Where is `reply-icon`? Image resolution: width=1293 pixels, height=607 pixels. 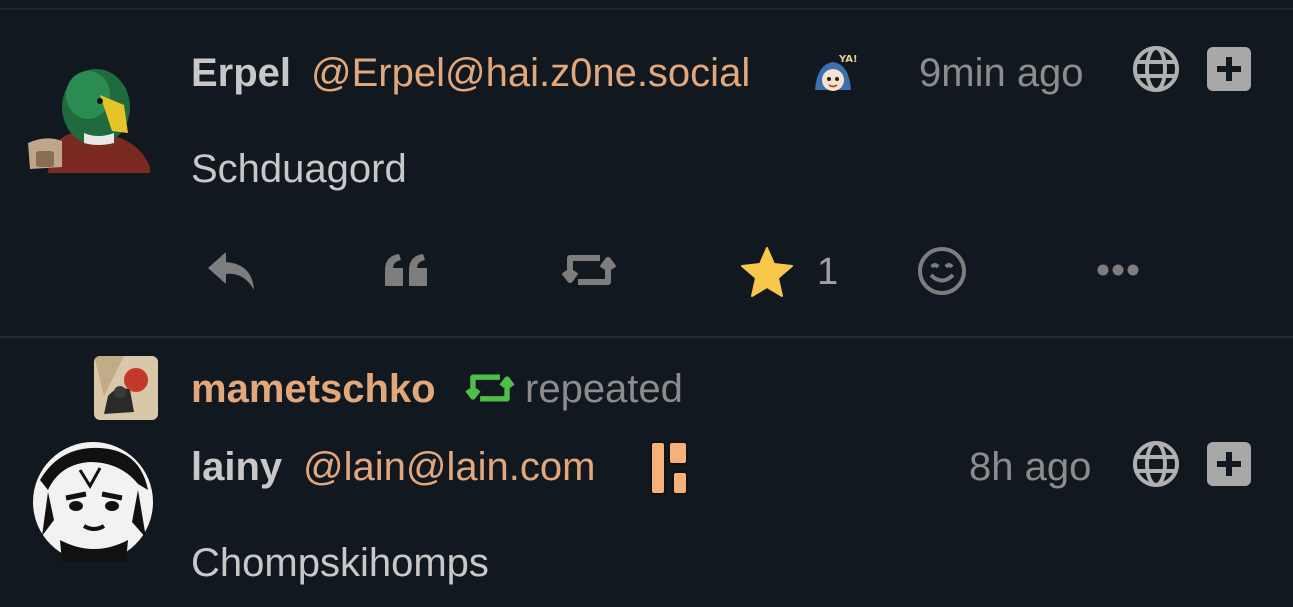
reply-icon is located at coordinates (231, 271).